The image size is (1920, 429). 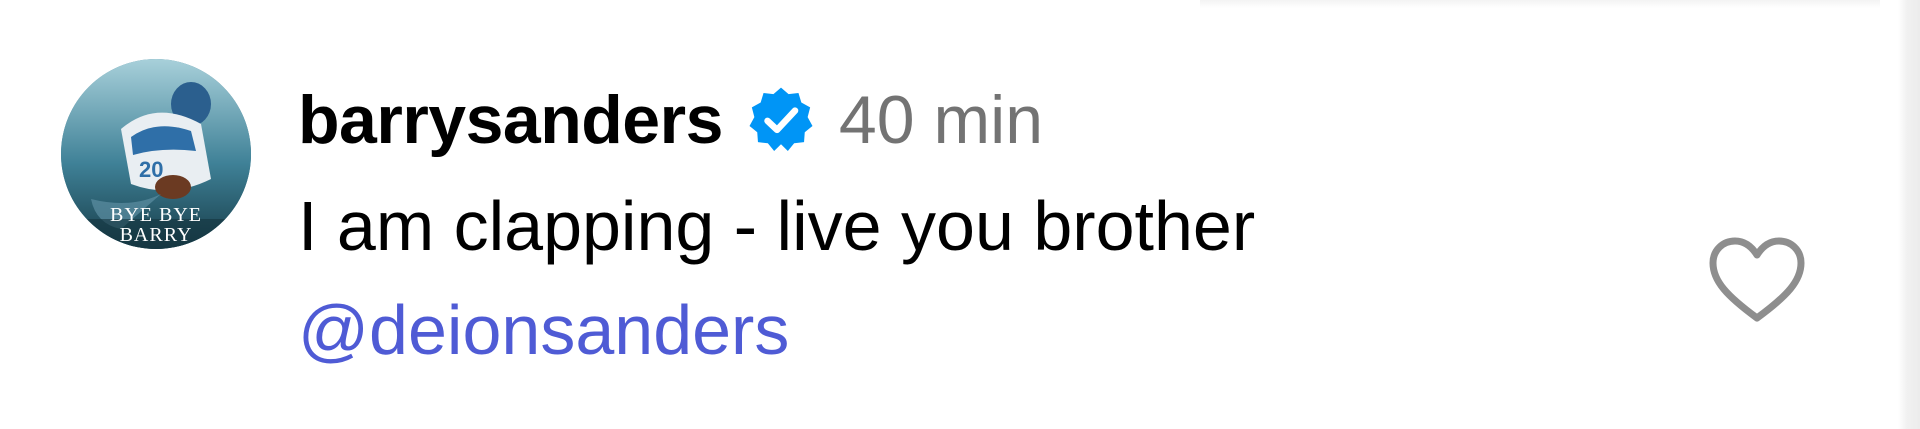 What do you see at coordinates (151, 169) in the screenshot?
I see `svg-text: 20` at bounding box center [151, 169].